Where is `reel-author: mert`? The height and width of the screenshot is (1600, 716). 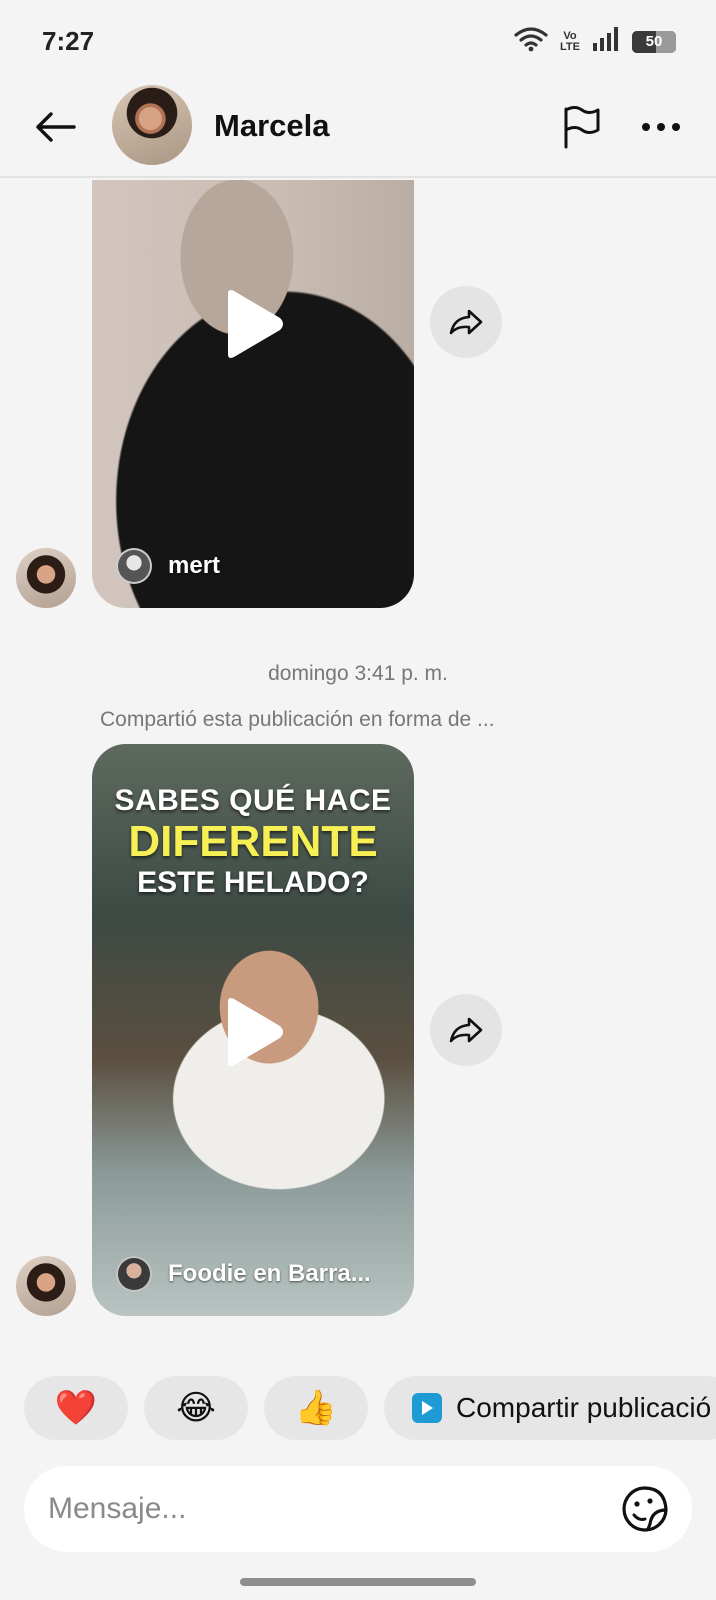
reel-author: mert is located at coordinates (168, 566).